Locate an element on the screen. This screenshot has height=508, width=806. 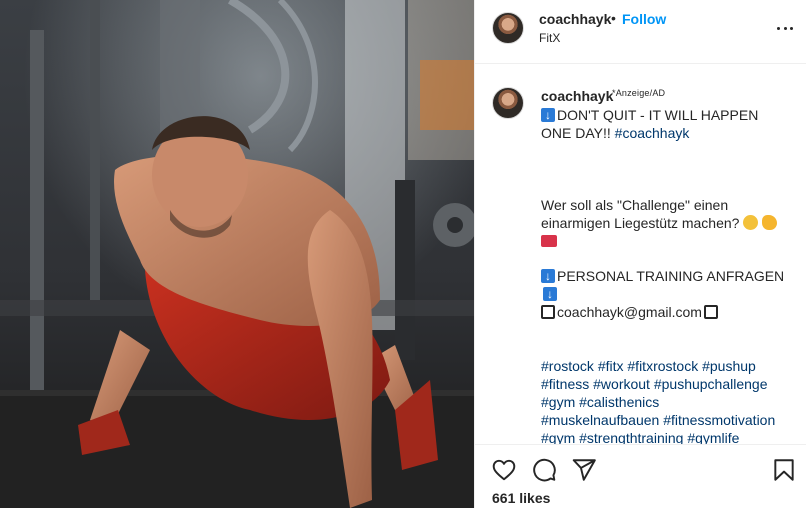
email-text: coachhayk@gmail.com is located at coordinates (629, 312).